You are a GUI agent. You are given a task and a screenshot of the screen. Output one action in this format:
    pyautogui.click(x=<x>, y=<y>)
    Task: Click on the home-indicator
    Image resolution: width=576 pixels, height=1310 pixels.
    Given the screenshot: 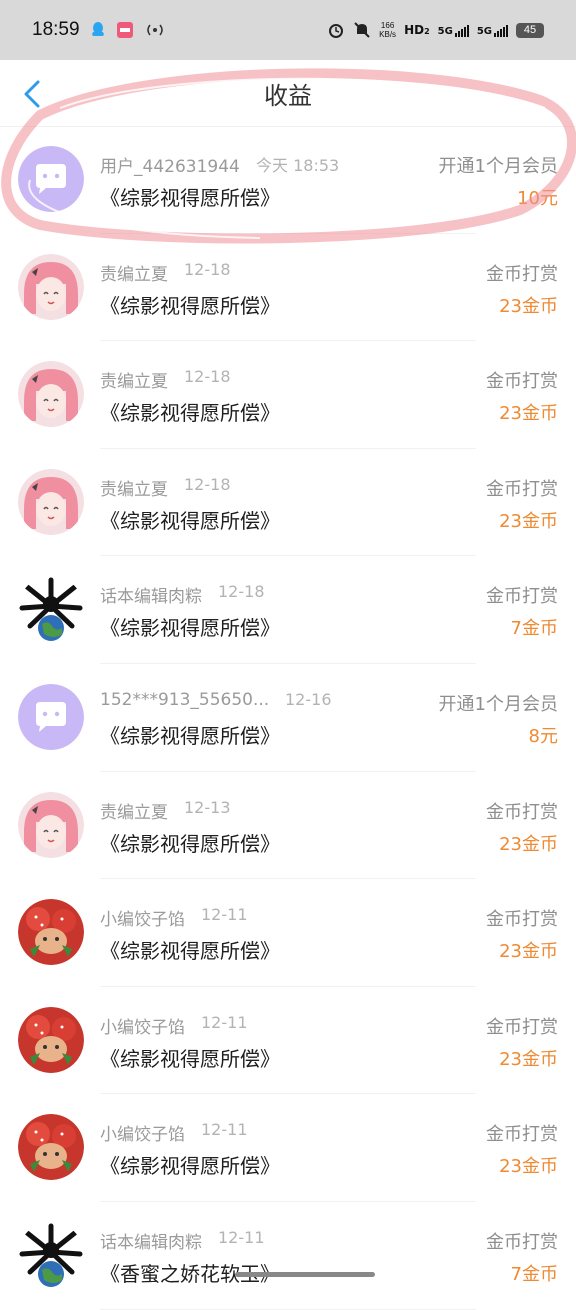 What is the action you would take?
    pyautogui.click(x=305, y=1274)
    